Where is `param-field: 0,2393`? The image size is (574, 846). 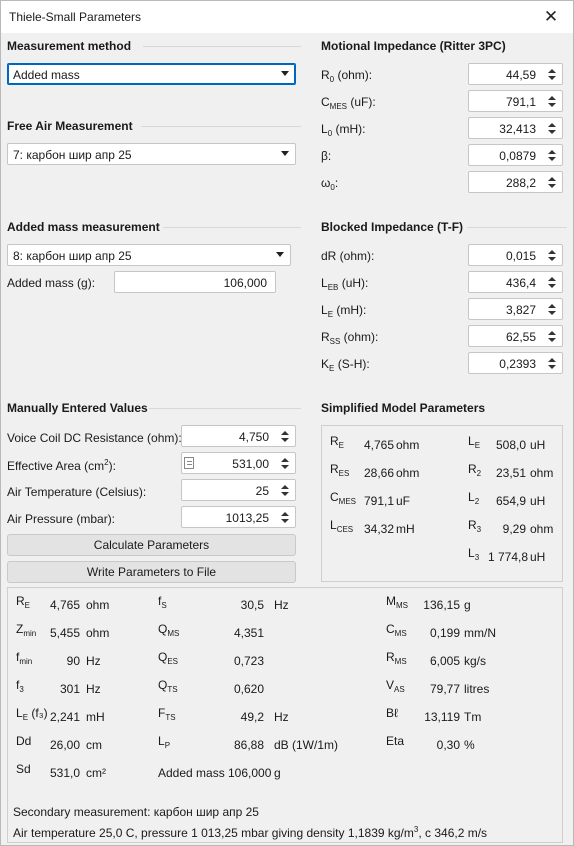 param-field: 0,2393 is located at coordinates (515, 363).